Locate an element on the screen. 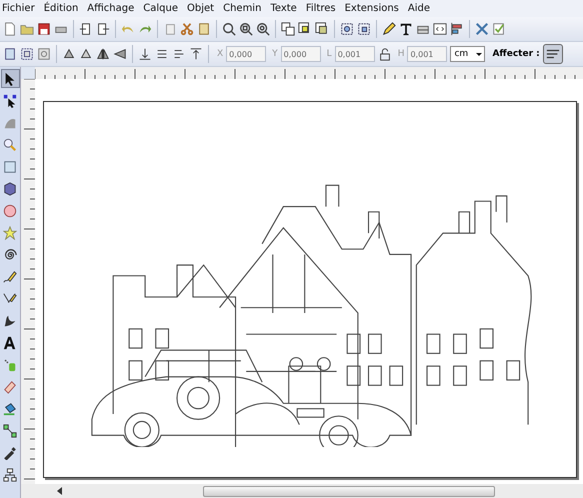  group-icon is located at coordinates (347, 29).